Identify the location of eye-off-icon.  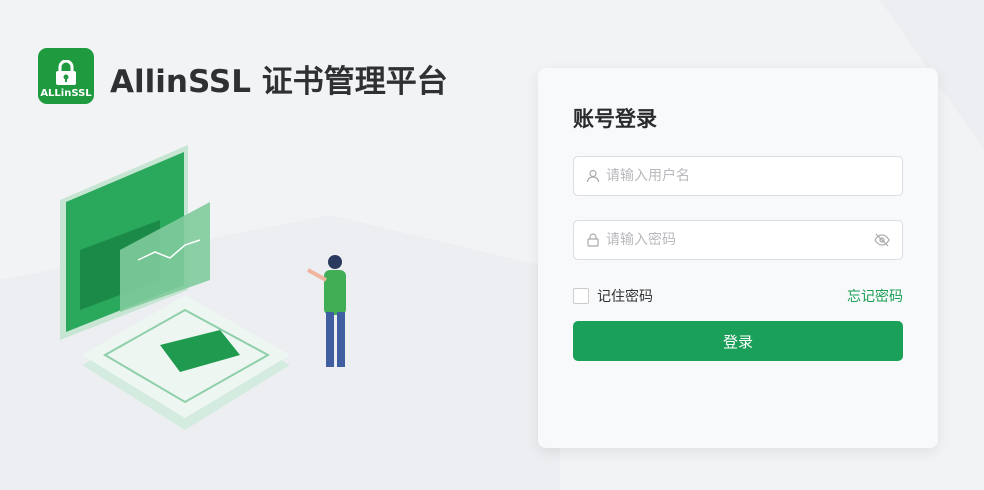
(882, 240).